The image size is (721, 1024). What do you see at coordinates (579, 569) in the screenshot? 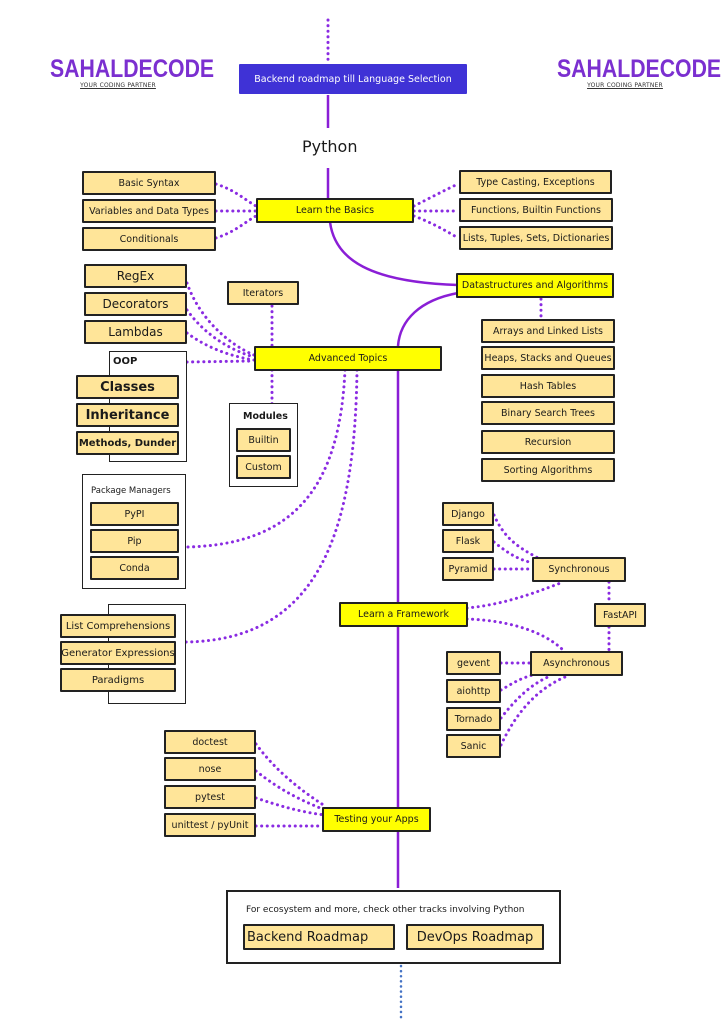
I see `sync-node: Synchronous` at bounding box center [579, 569].